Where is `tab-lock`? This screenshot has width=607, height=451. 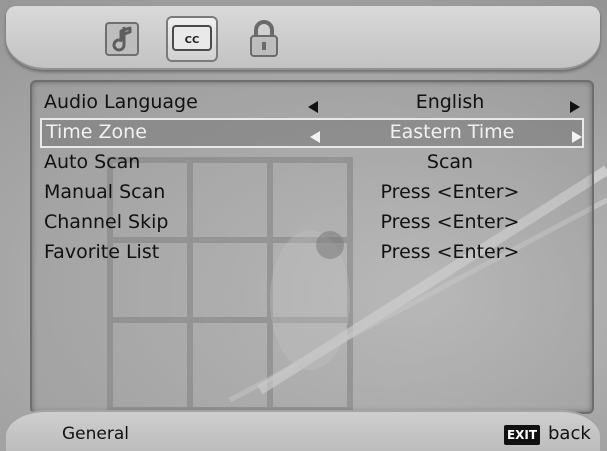
tab-lock is located at coordinates (264, 39).